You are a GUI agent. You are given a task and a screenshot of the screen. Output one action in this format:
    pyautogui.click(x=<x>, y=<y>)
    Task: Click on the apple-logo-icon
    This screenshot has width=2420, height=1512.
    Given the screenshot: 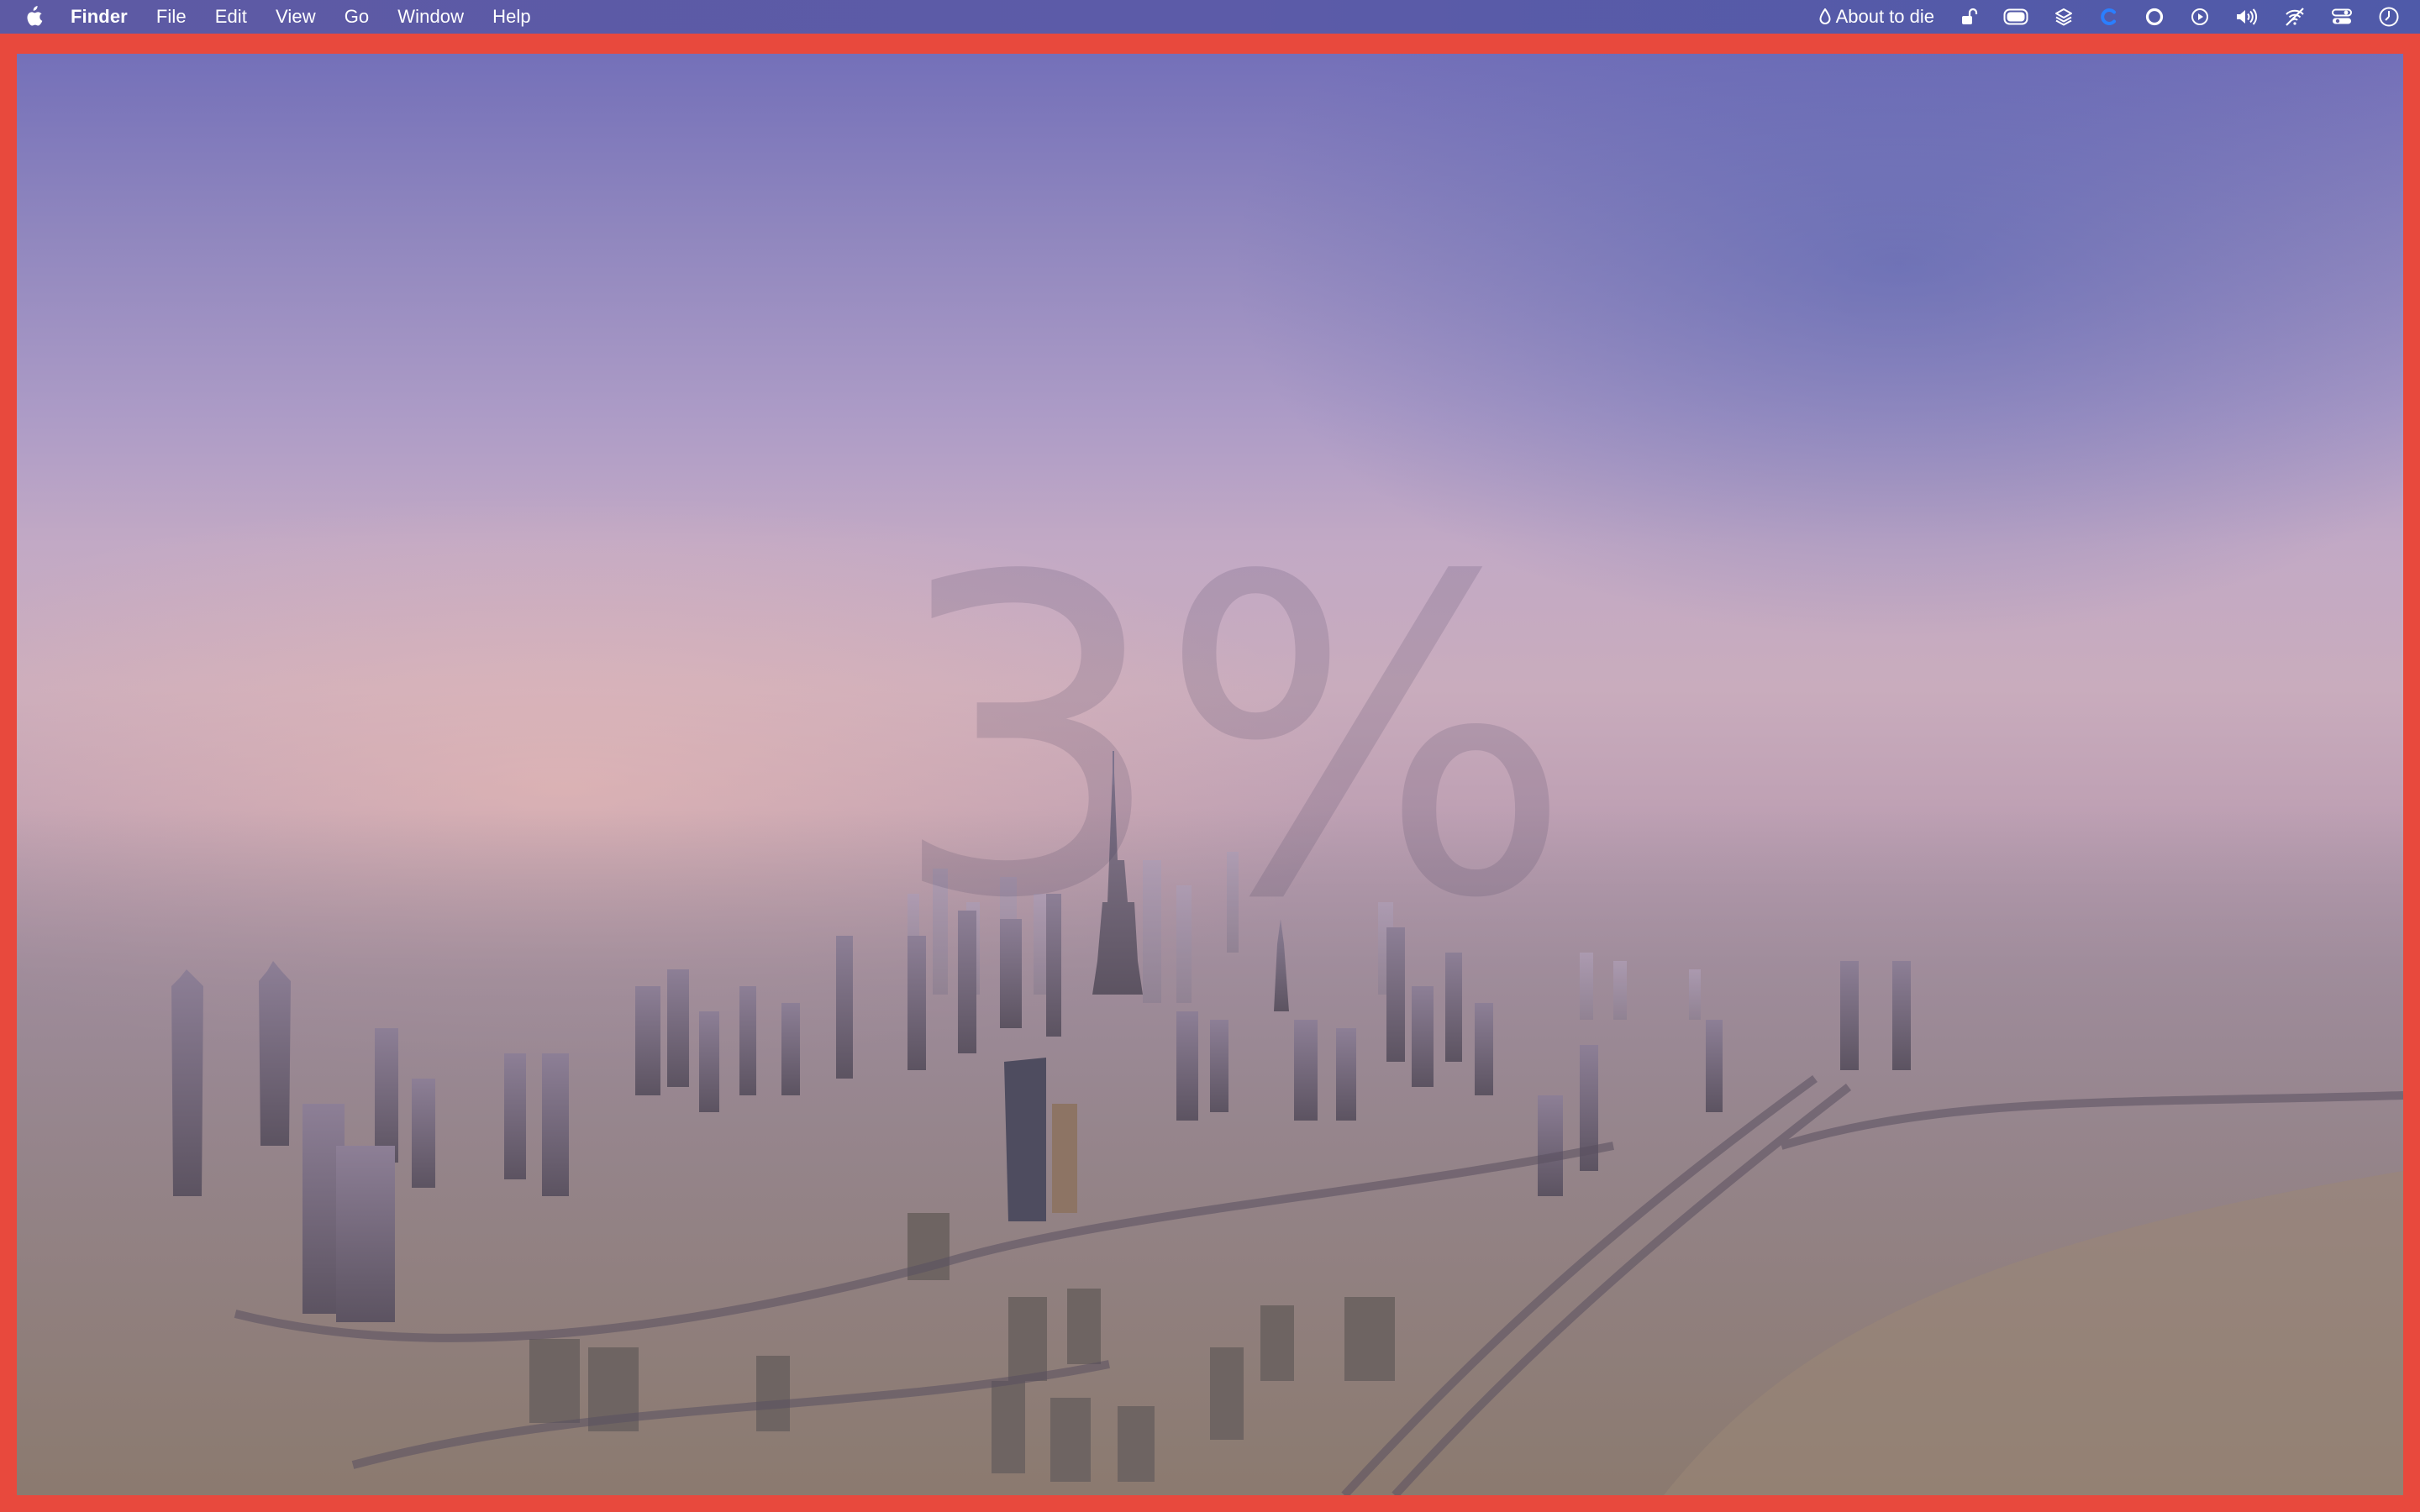 What is the action you would take?
    pyautogui.click(x=34, y=17)
    